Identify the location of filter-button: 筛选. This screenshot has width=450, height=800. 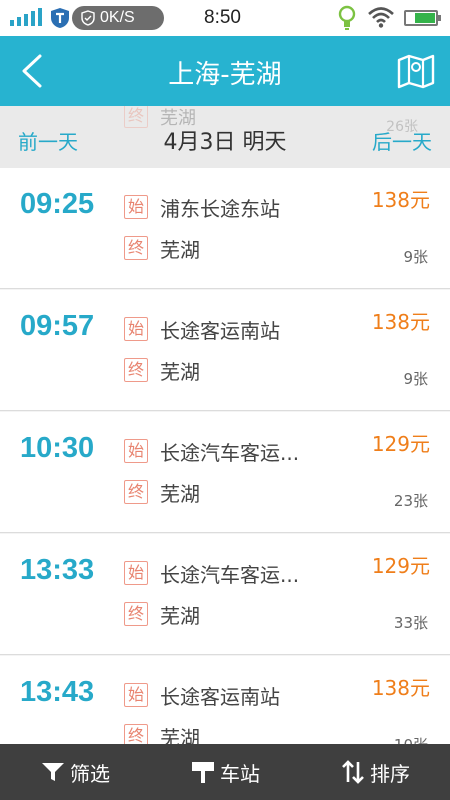
(75, 772).